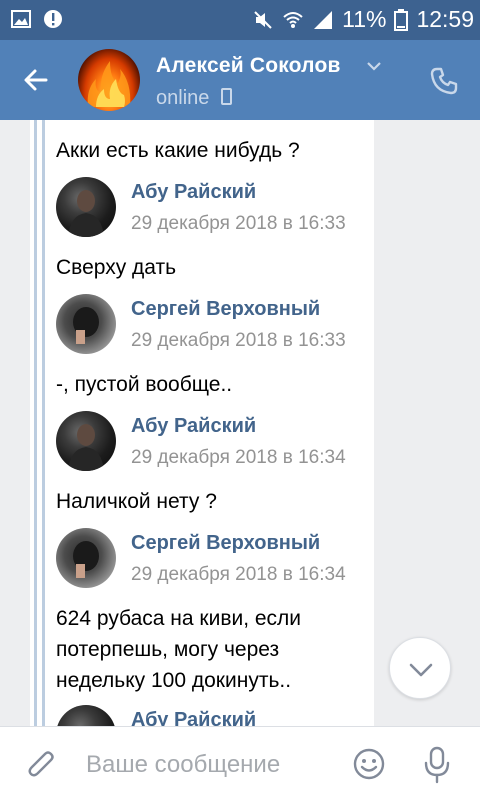  Describe the element at coordinates (263, 19) in the screenshot. I see `mute-icon` at that location.